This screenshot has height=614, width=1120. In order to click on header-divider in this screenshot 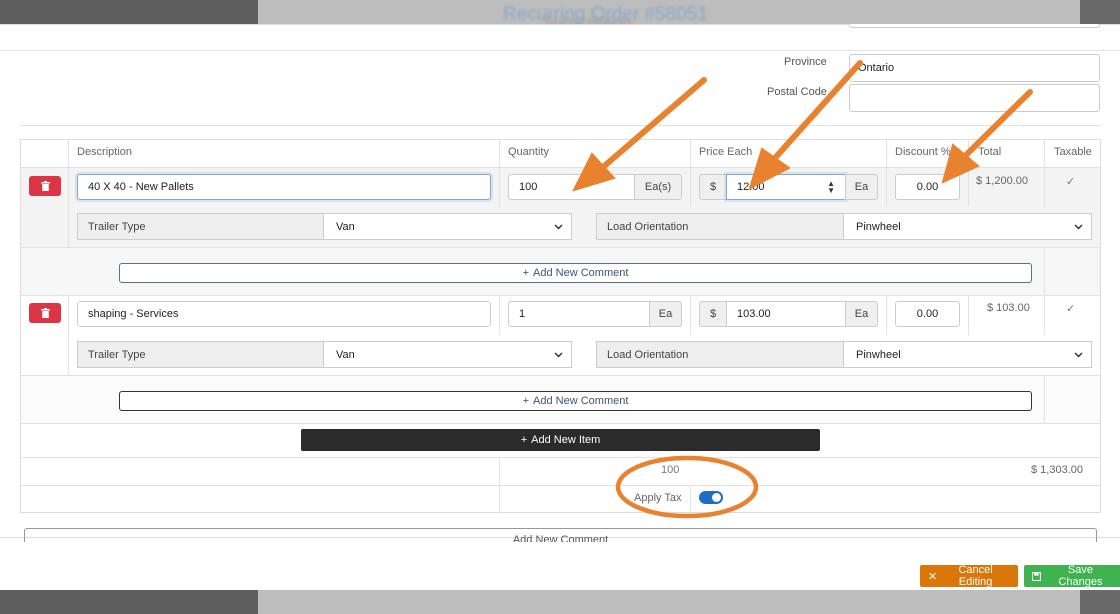, I will do `click(560, 167)`.